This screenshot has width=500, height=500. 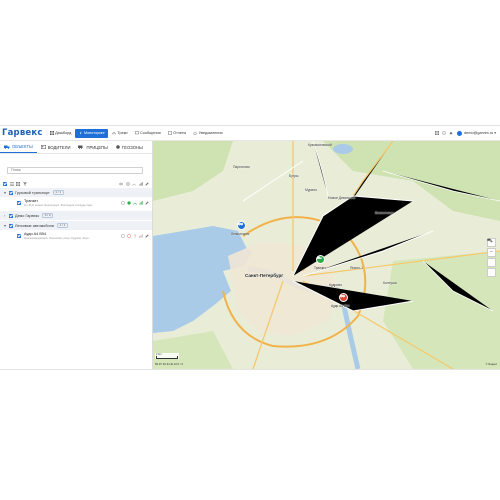 I want to click on list-view-icon, so click(x=11, y=184).